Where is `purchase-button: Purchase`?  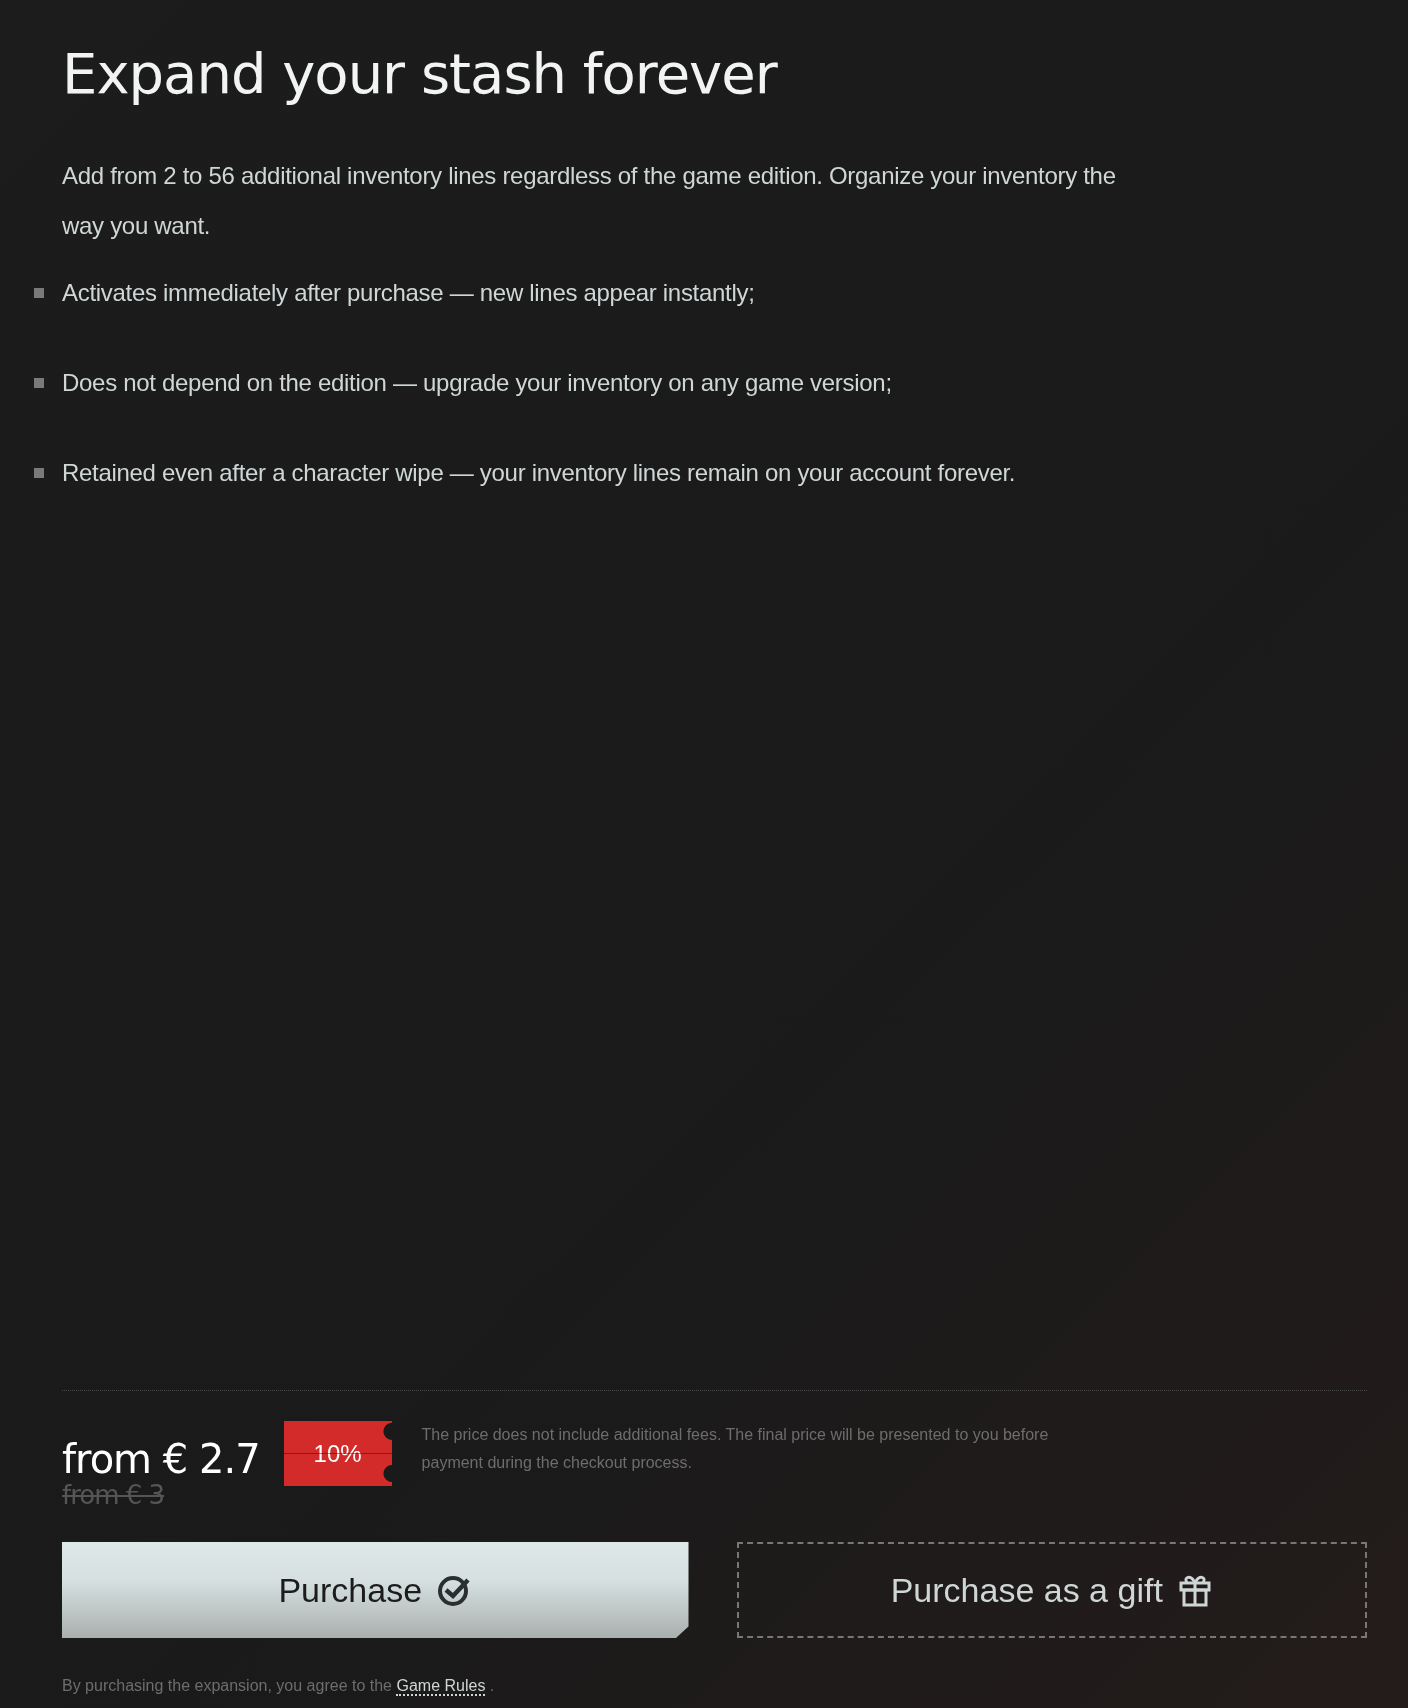
purchase-button: Purchase is located at coordinates (375, 1590).